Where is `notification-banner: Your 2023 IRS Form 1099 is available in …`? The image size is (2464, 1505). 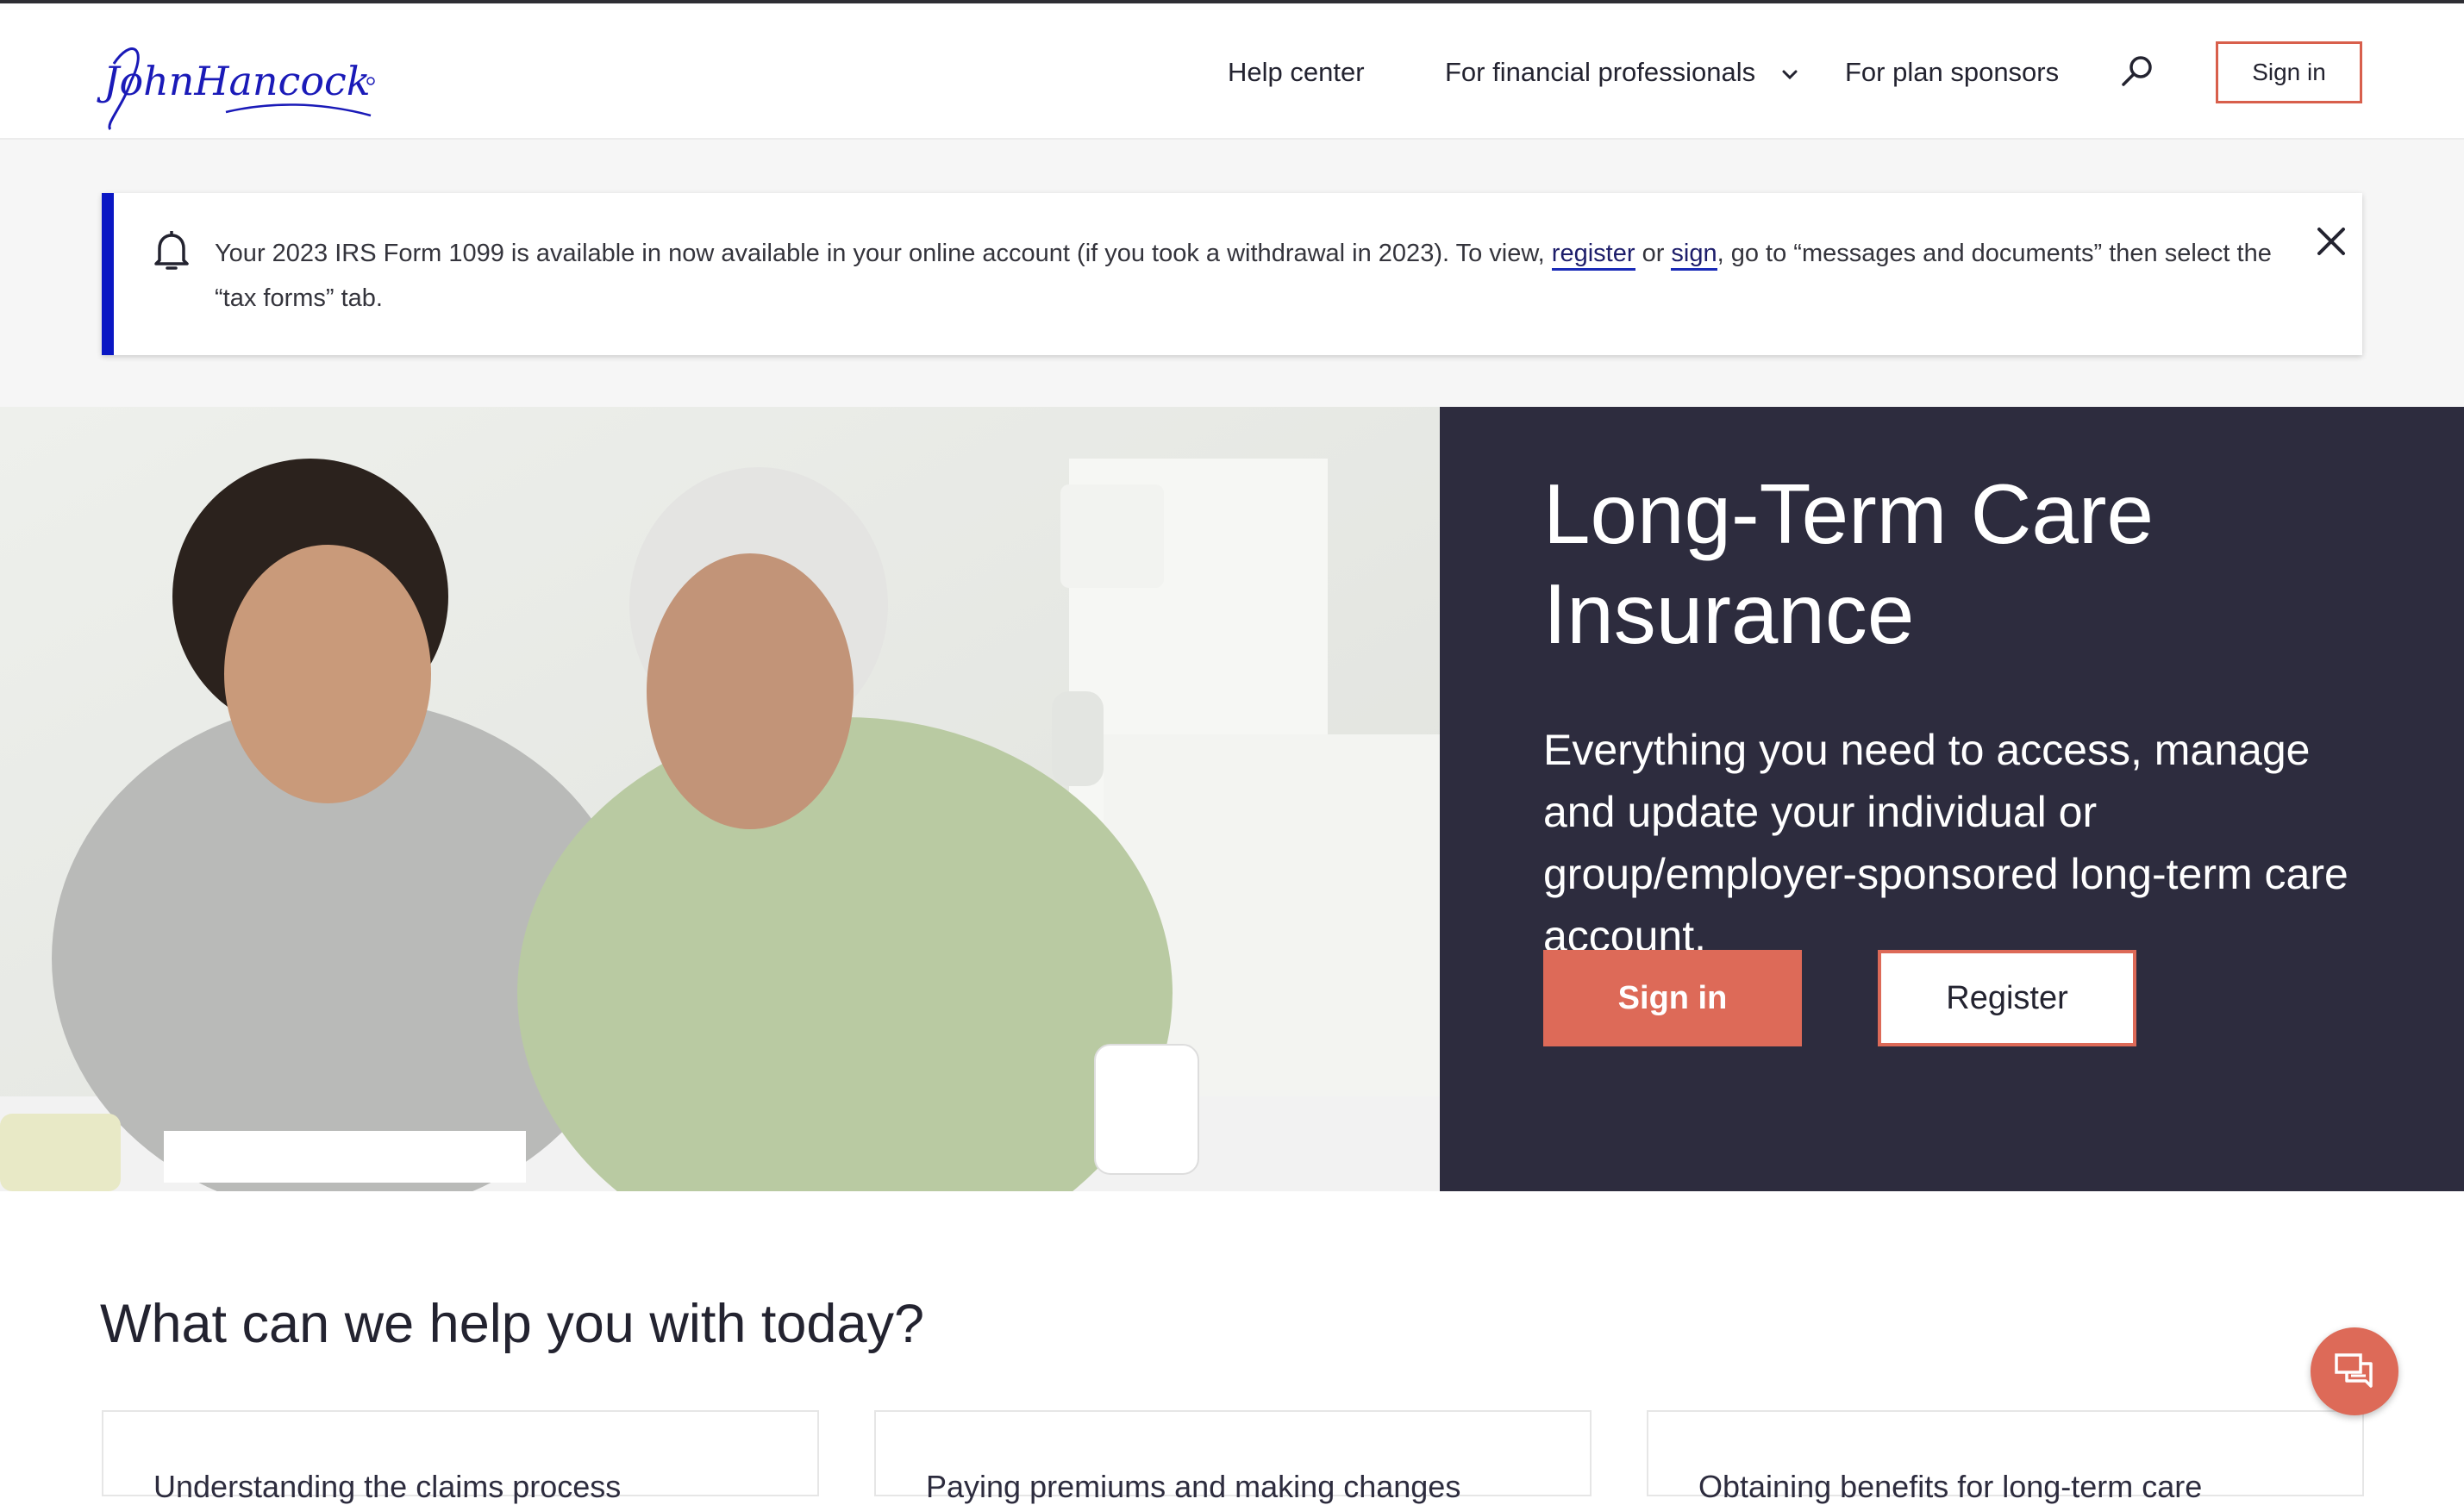
notification-banner: Your 2023 IRS Form 1099 is available in … is located at coordinates (1232, 274).